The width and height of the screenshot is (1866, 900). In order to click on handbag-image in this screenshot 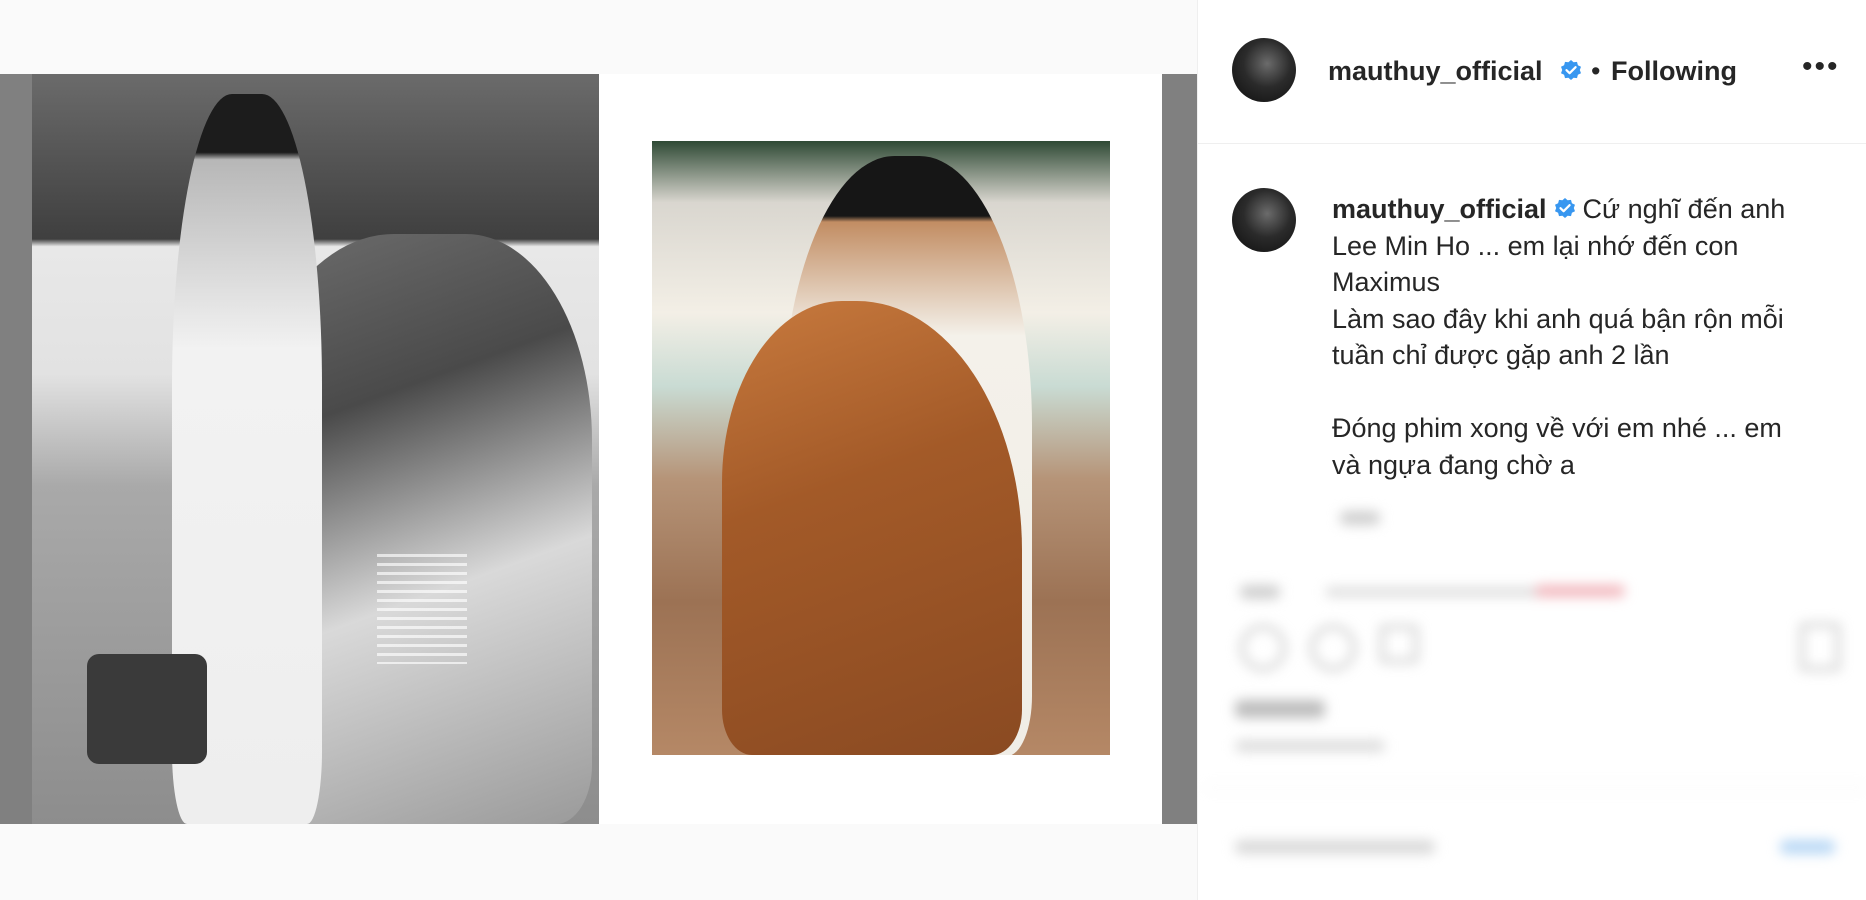, I will do `click(147, 709)`.